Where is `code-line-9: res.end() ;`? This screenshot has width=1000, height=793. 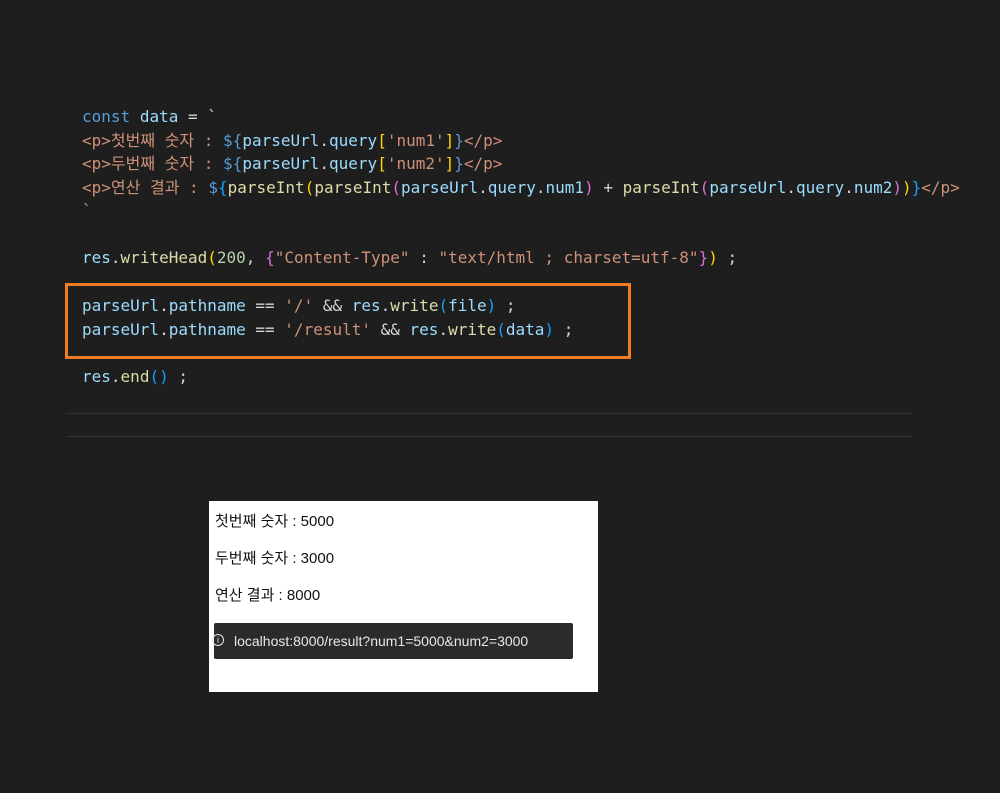
code-line-9: res.end() ; is located at coordinates (135, 376).